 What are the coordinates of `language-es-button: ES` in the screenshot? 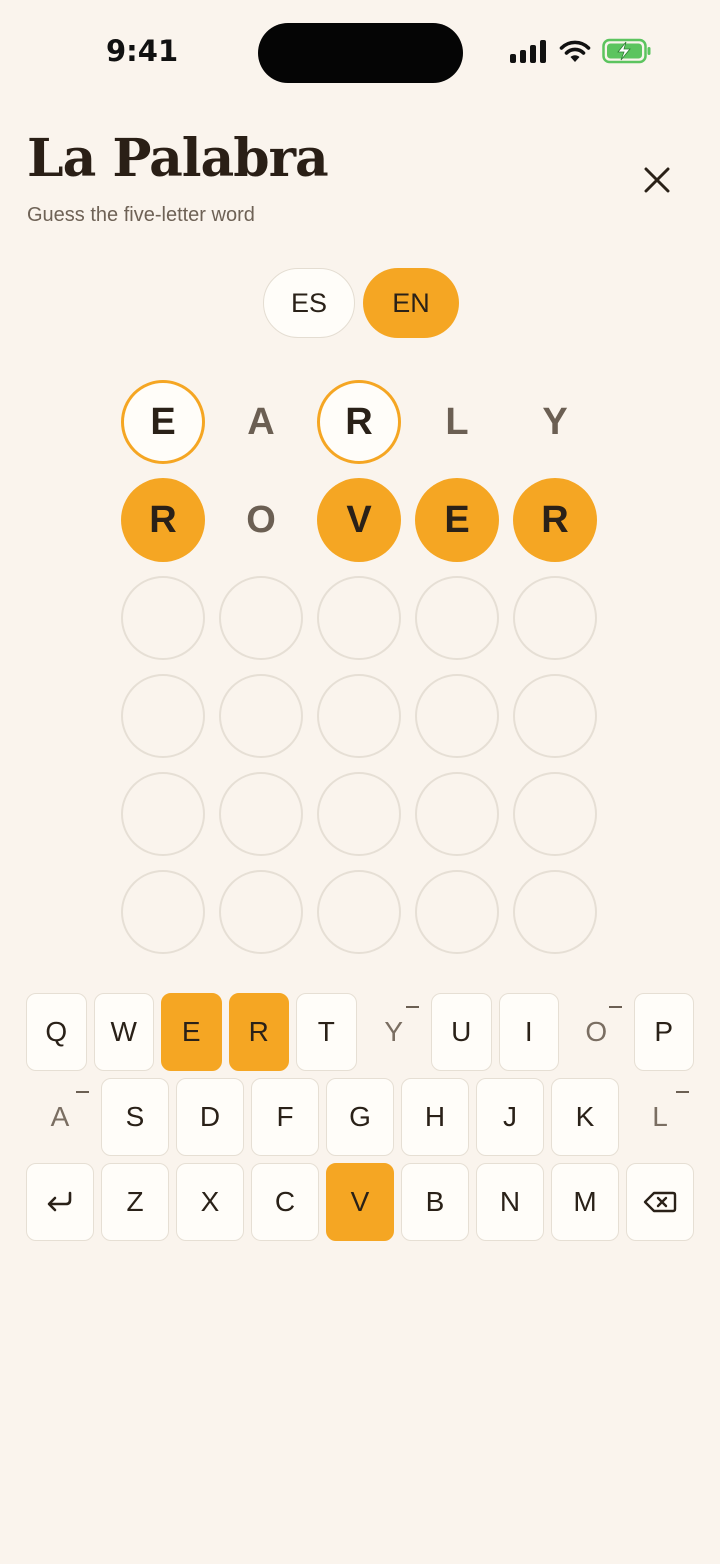 It's located at (309, 303).